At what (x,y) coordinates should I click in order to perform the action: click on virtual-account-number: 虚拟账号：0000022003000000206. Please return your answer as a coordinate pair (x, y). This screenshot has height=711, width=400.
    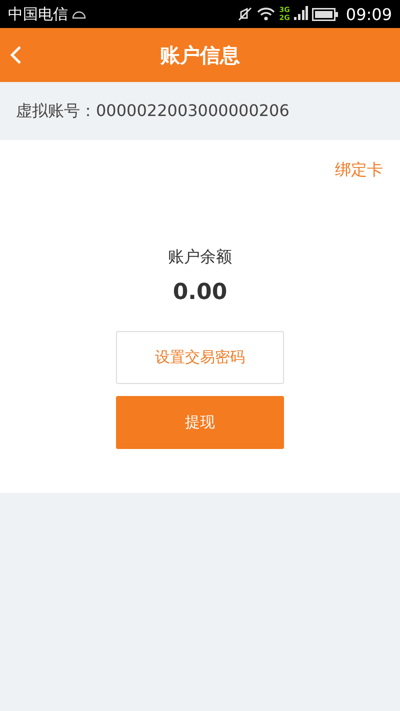
    Looking at the image, I should click on (153, 111).